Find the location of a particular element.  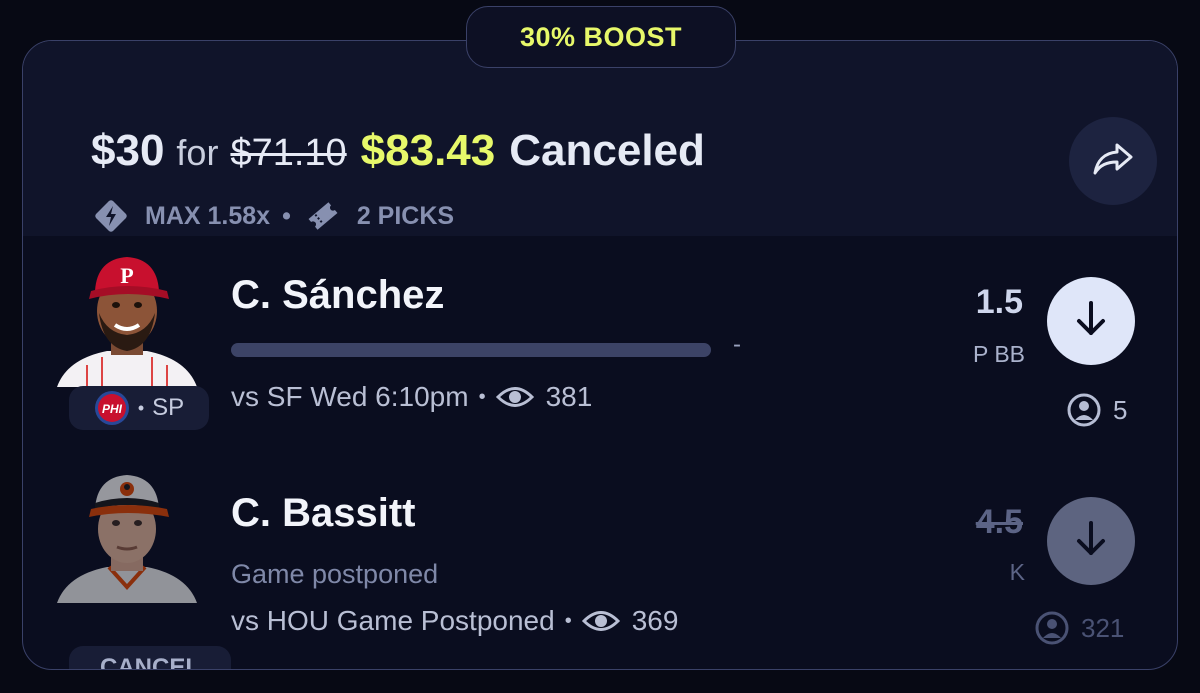

entries-count: 5 is located at coordinates (1097, 410).